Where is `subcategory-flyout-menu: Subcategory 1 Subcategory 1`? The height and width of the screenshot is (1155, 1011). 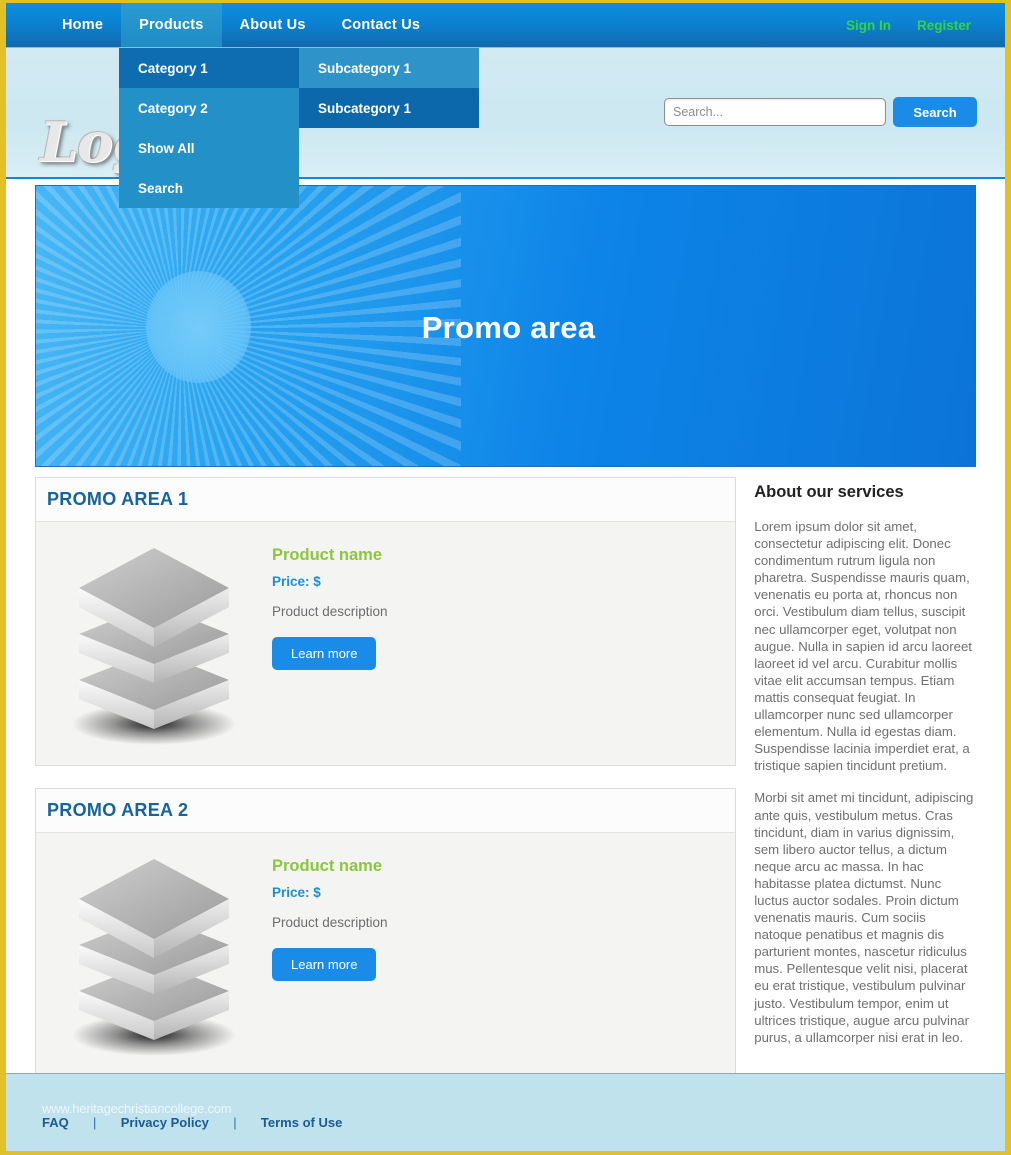 subcategory-flyout-menu: Subcategory 1 Subcategory 1 is located at coordinates (389, 88).